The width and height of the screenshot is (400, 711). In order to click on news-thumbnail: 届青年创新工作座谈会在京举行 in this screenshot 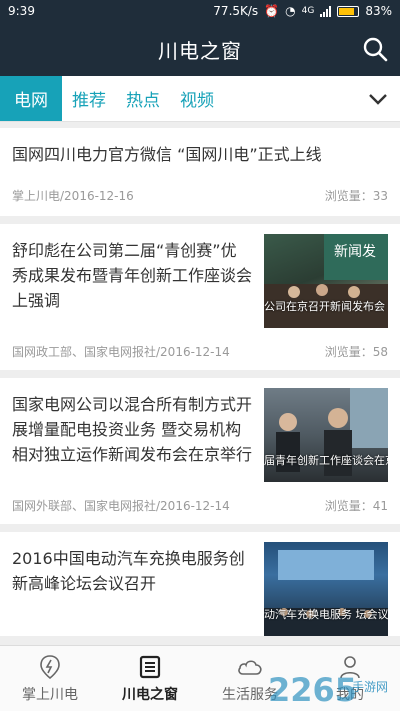, I will do `click(326, 435)`.